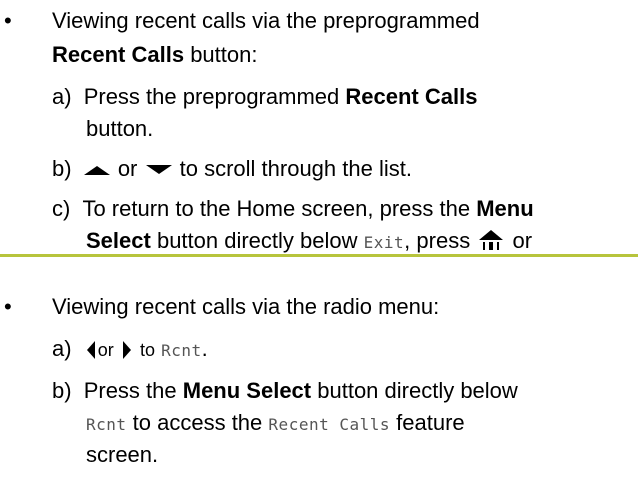 This screenshot has height=484, width=638. I want to click on section2-intro: Viewing recent calls via the radio menu:, so click(246, 306).